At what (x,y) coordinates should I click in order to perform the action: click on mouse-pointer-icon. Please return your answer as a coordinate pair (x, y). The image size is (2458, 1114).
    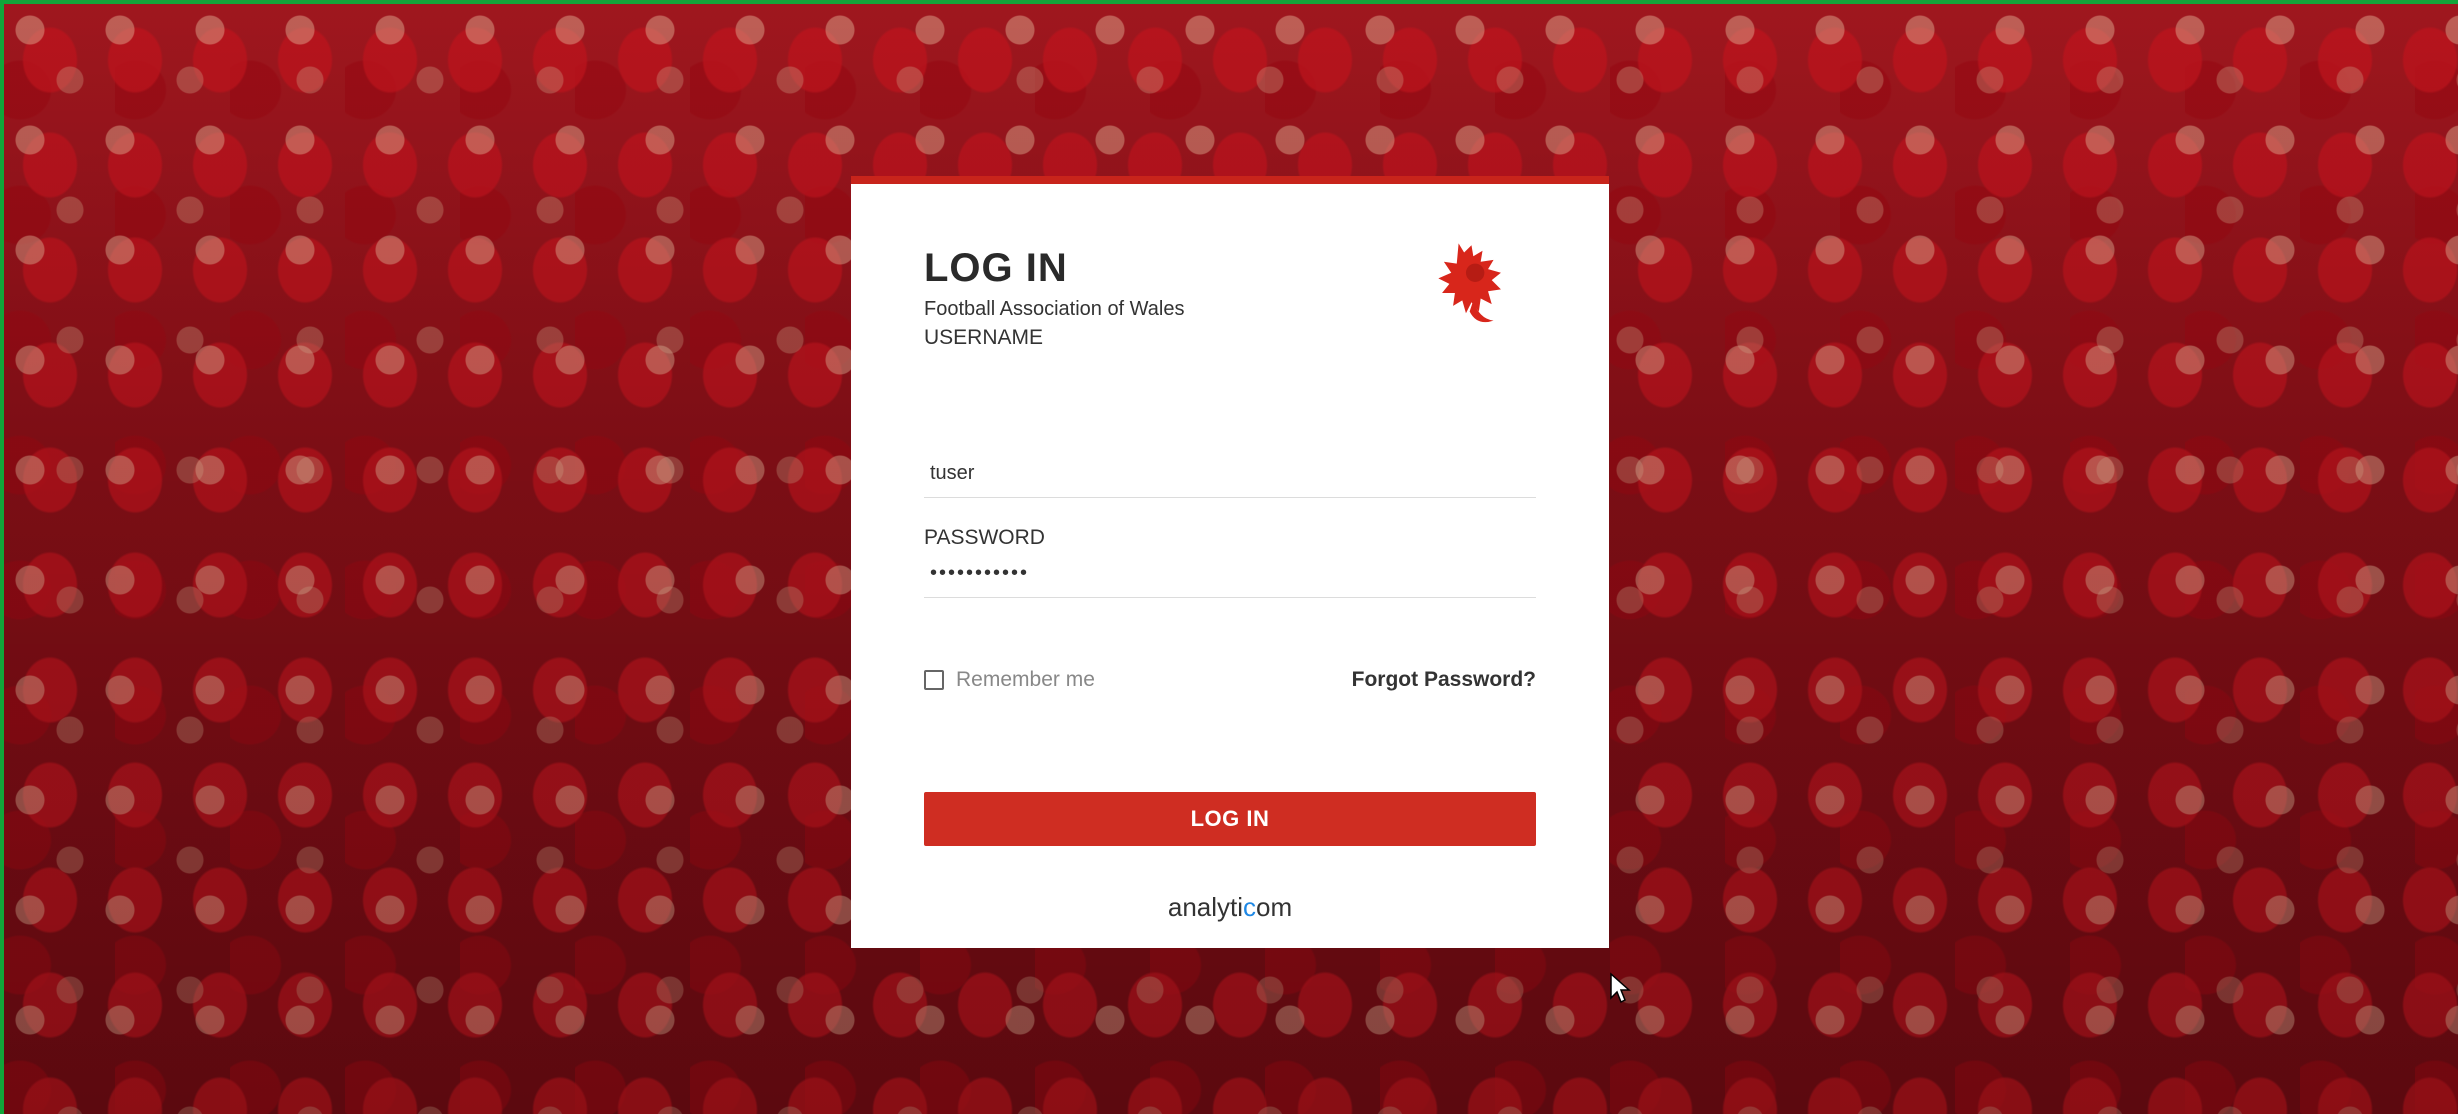
    Looking at the image, I should click on (1620, 988).